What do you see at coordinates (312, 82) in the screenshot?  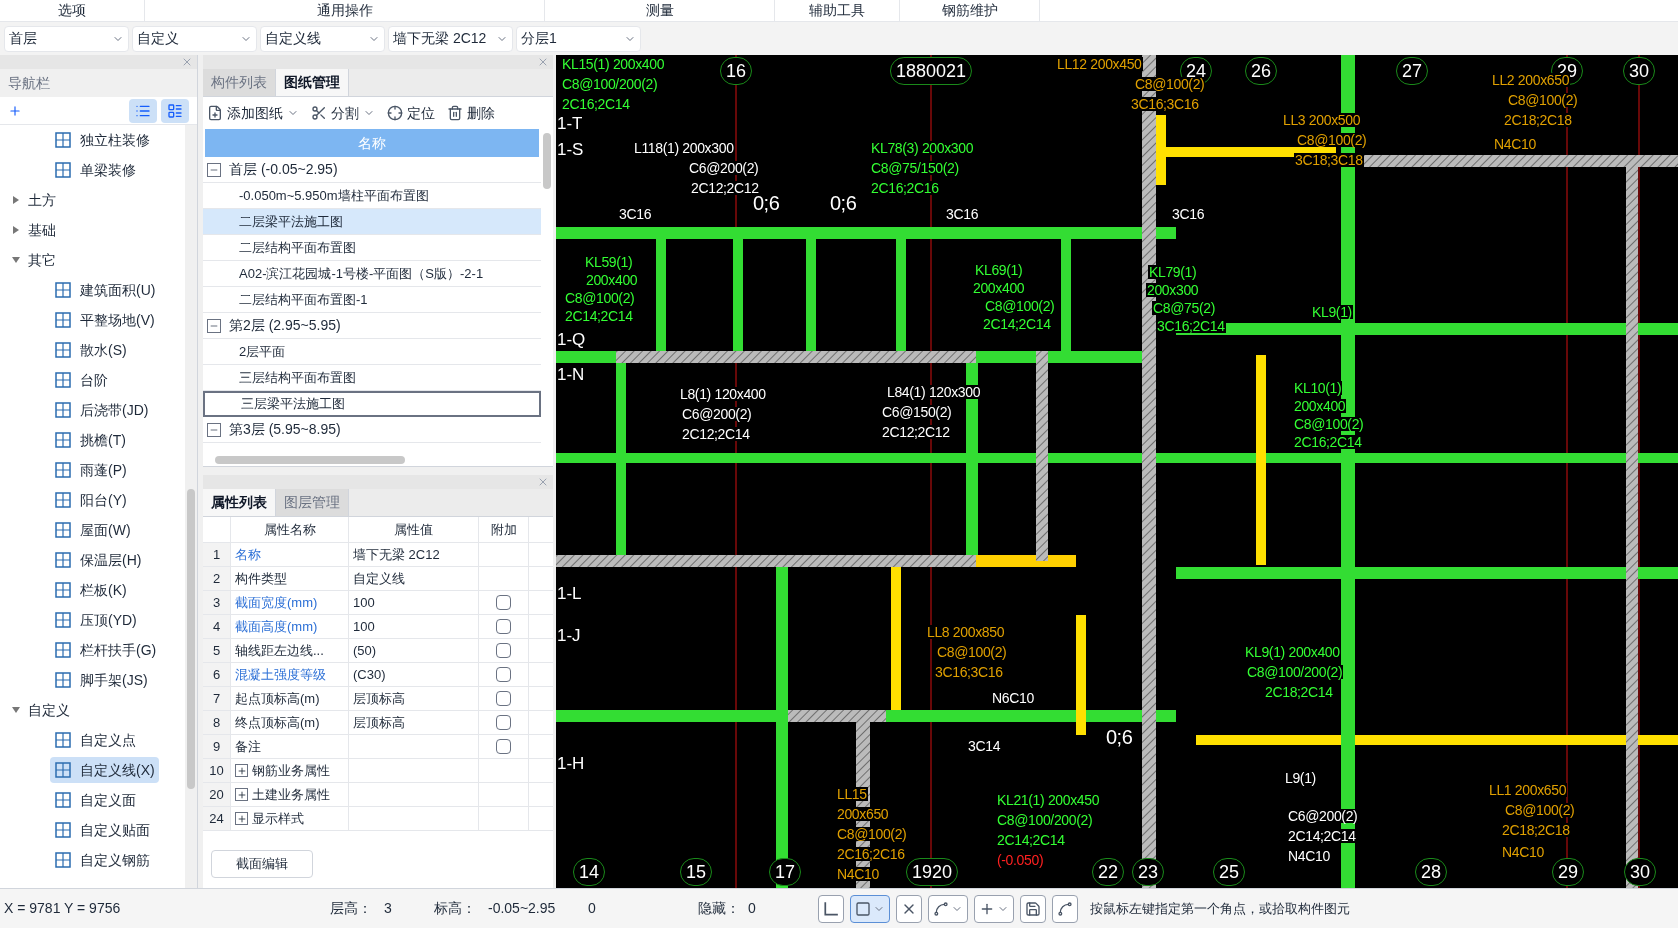 I see `panel-tab: 图纸管理` at bounding box center [312, 82].